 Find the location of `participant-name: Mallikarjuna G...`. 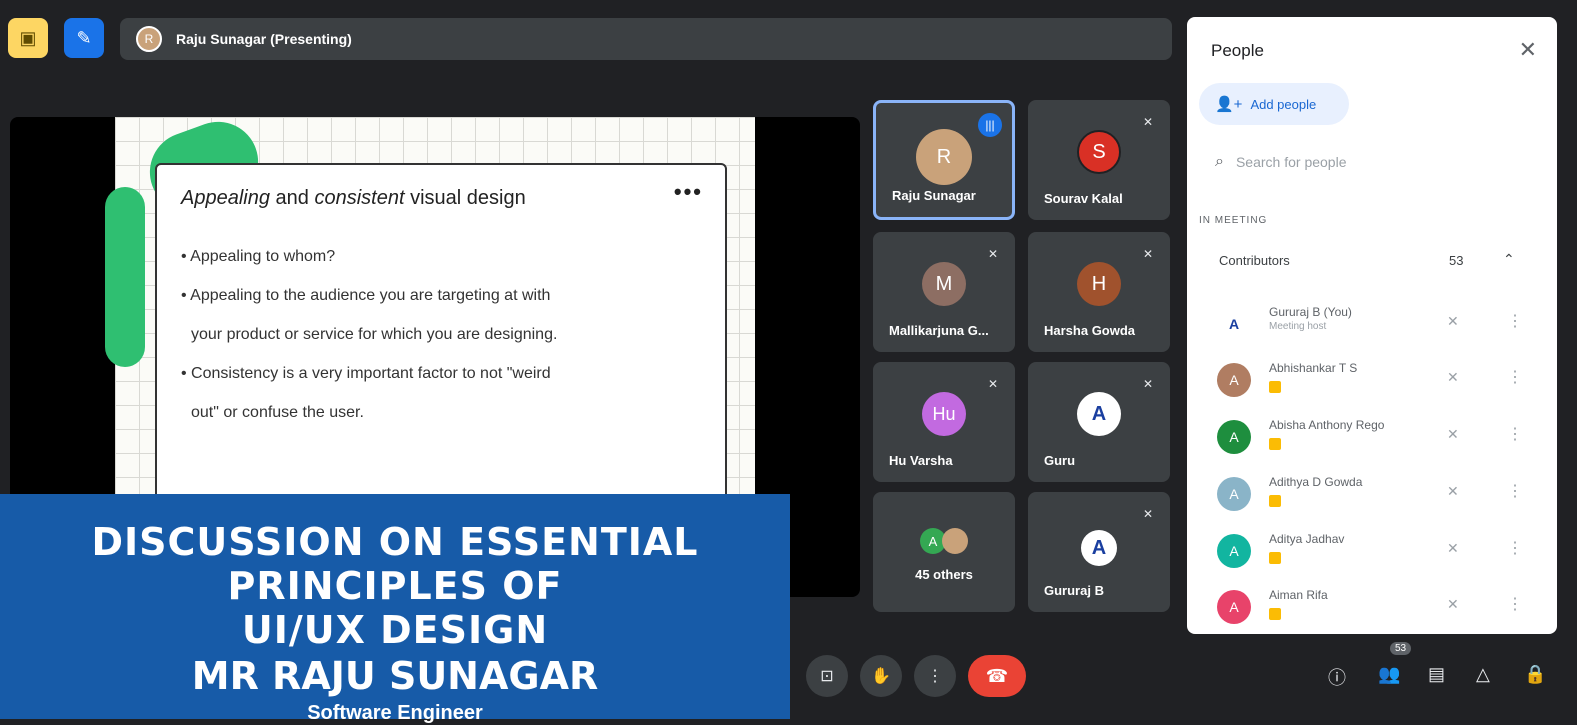

participant-name: Mallikarjuna G... is located at coordinates (939, 330).